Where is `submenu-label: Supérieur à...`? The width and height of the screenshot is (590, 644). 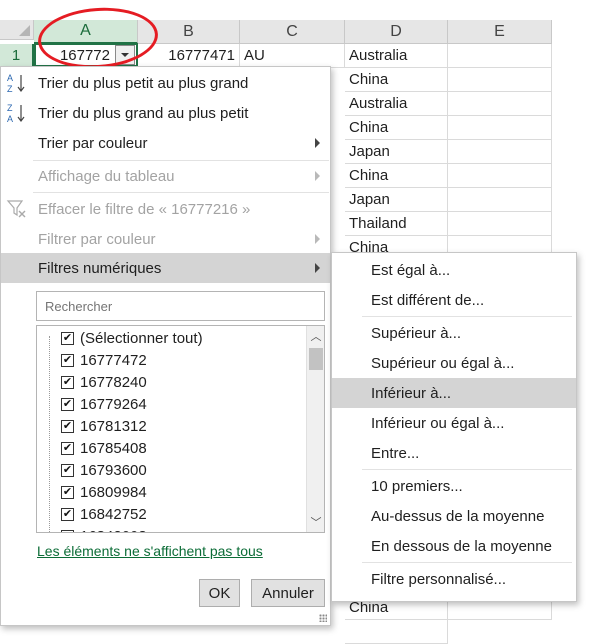 submenu-label: Supérieur à... is located at coordinates (416, 333).